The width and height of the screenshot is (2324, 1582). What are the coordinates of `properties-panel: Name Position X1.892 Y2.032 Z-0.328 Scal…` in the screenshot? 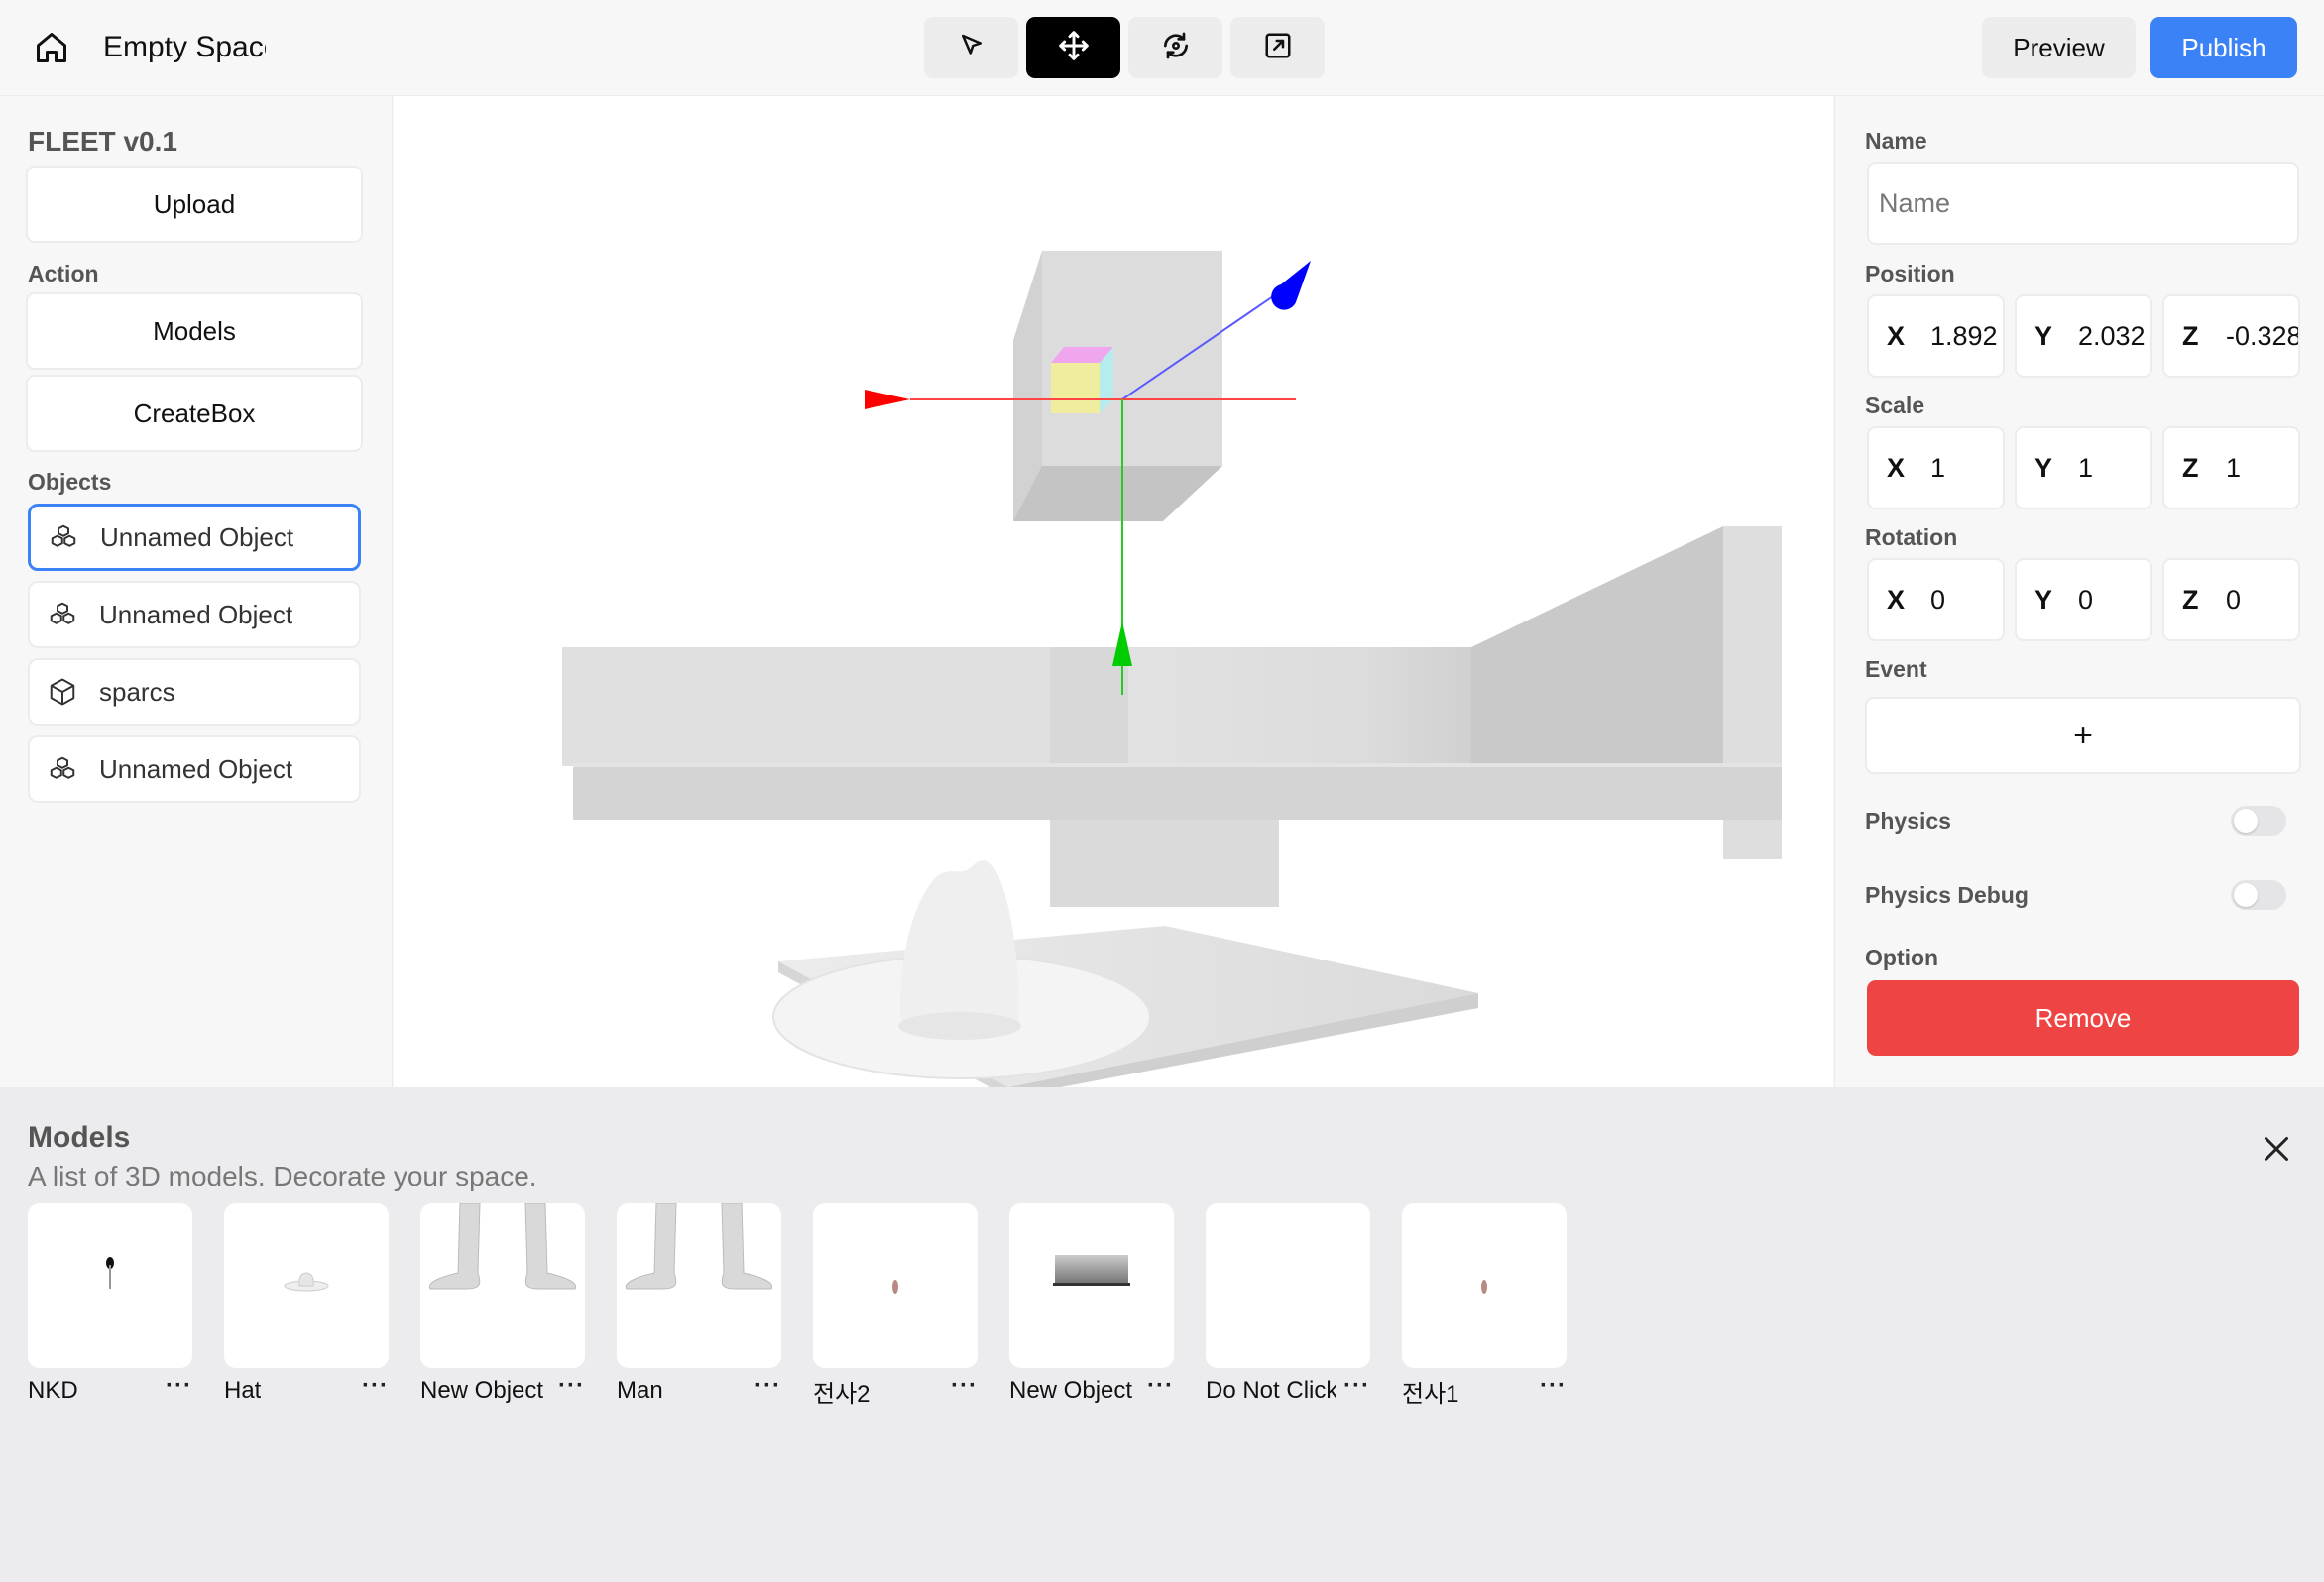 It's located at (2079, 591).